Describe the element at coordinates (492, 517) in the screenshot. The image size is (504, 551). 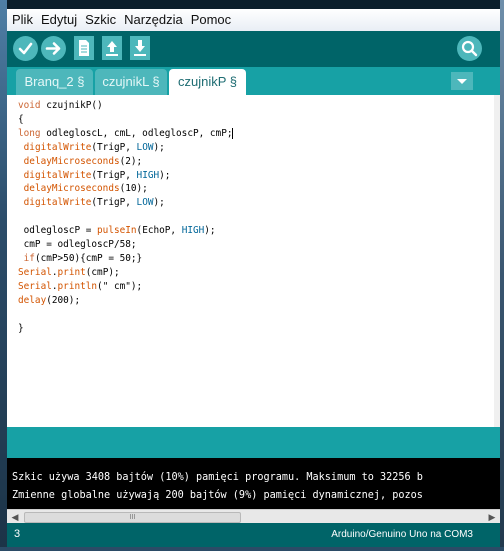
I see `scroll-right-icon: ▶` at that location.